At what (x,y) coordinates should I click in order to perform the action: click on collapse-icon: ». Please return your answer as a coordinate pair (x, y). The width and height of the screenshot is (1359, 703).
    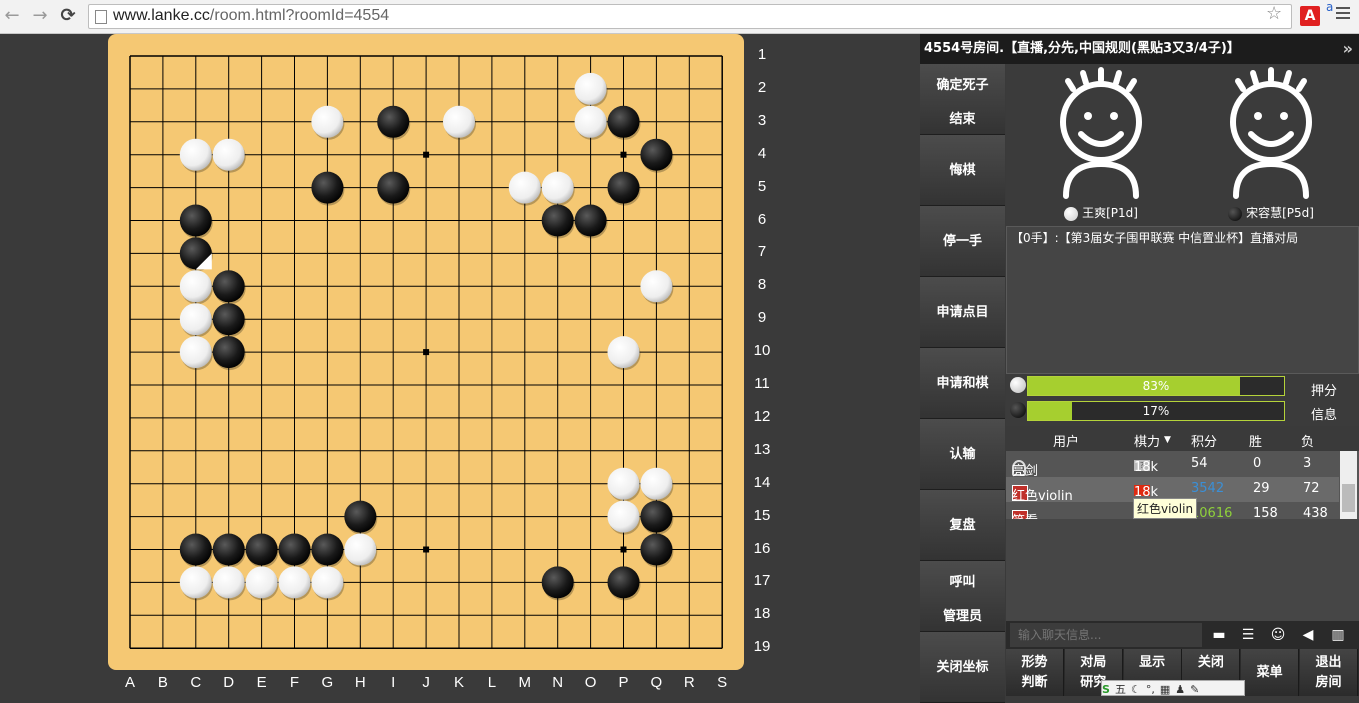
    Looking at the image, I should click on (1348, 49).